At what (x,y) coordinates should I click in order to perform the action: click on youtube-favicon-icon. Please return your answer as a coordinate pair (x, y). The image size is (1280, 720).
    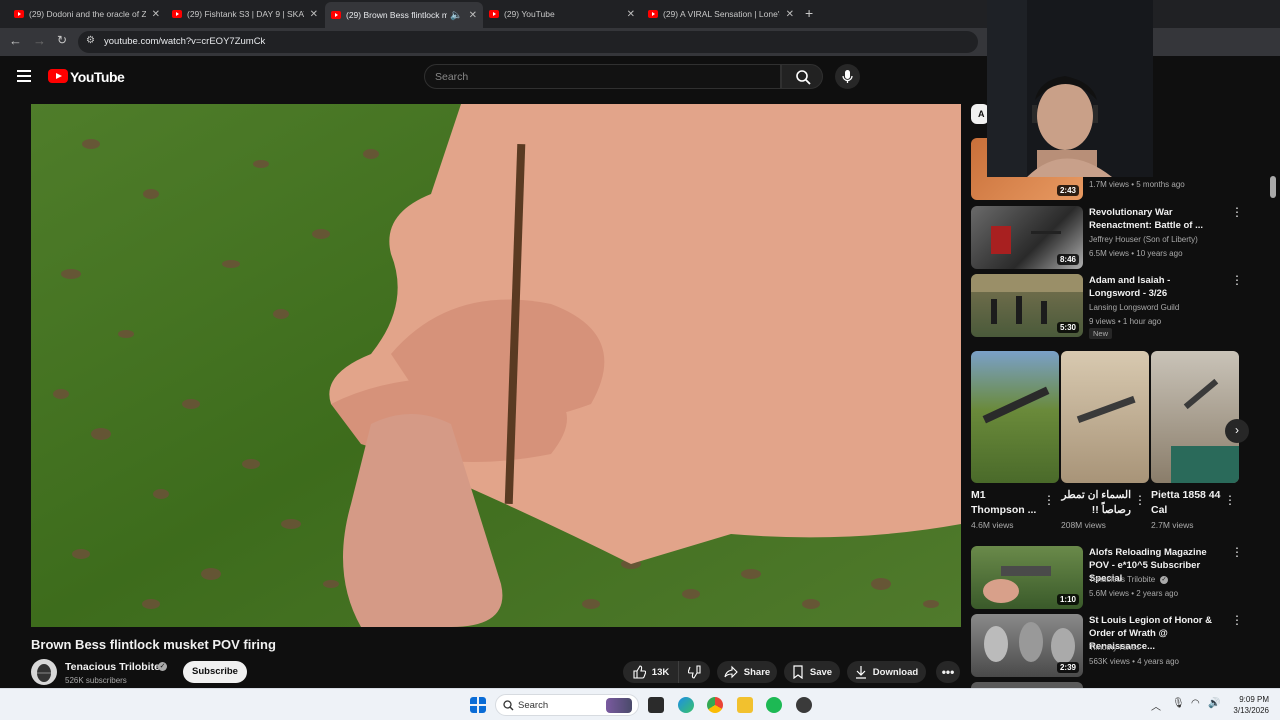
    Looking at the image, I should click on (494, 14).